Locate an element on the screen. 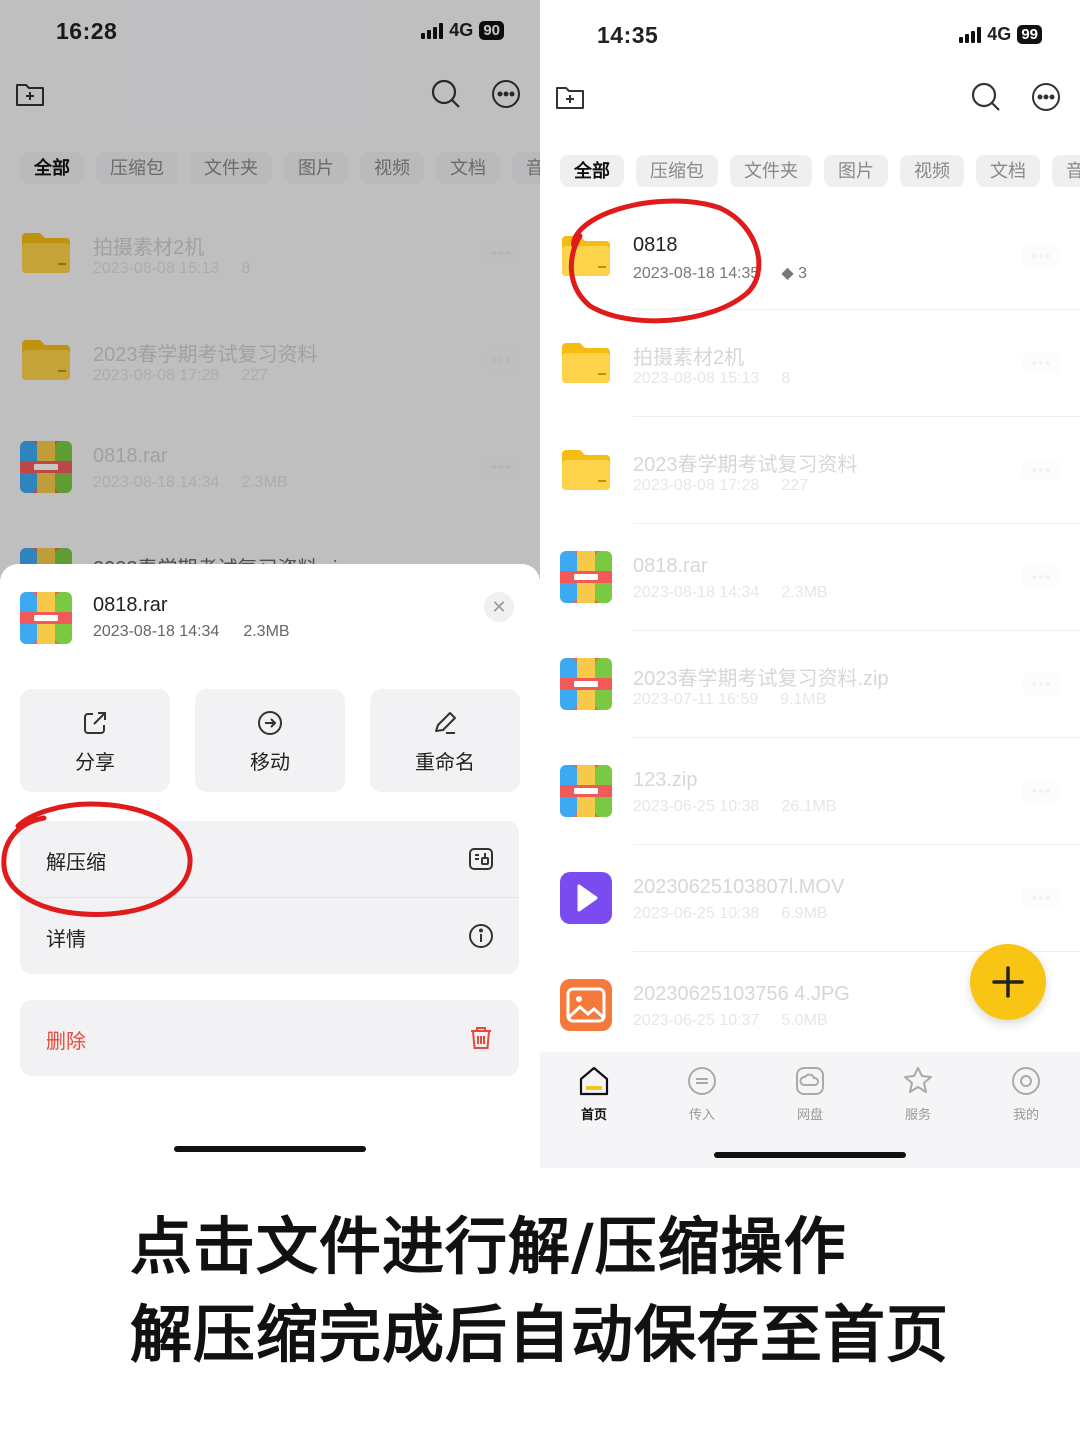  sheet-file-name: 0818.rar is located at coordinates (130, 605).